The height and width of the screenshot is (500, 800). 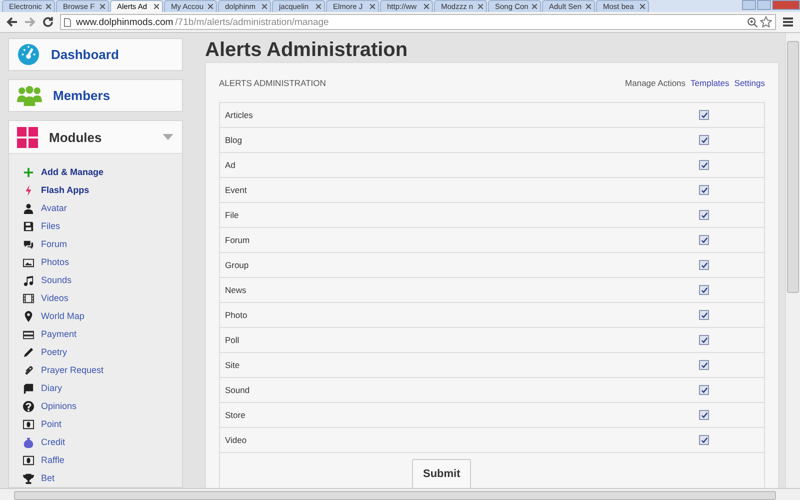 What do you see at coordinates (28, 334) in the screenshot?
I see `credit-card-icon` at bounding box center [28, 334].